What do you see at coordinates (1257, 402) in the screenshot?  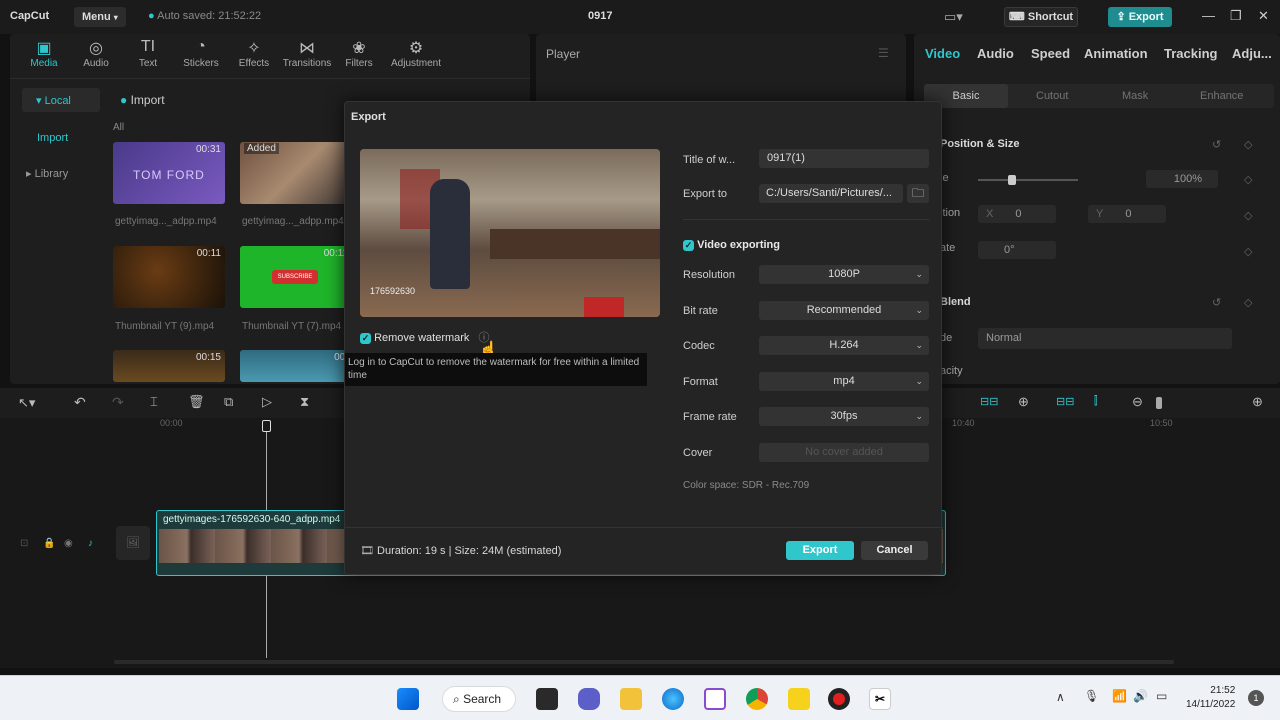 I see `zoom-in-icon: ⊕` at bounding box center [1257, 402].